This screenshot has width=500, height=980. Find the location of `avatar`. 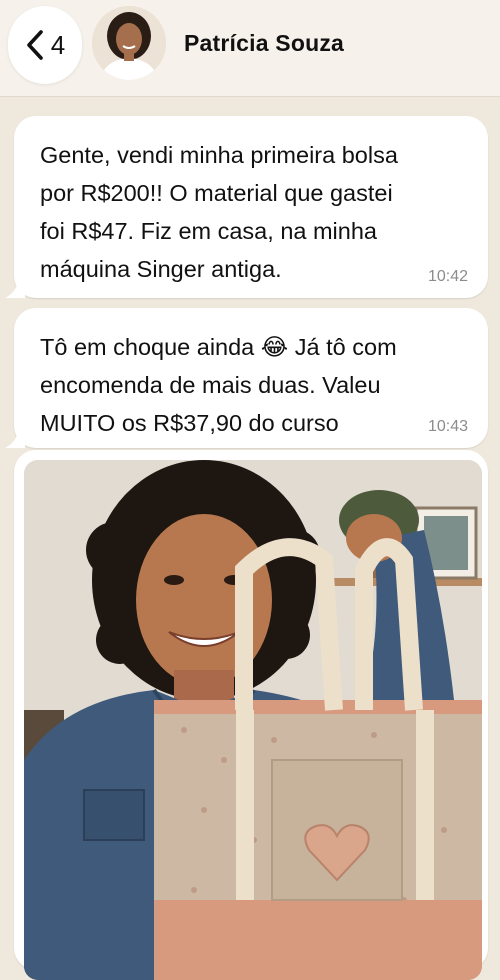

avatar is located at coordinates (129, 43).